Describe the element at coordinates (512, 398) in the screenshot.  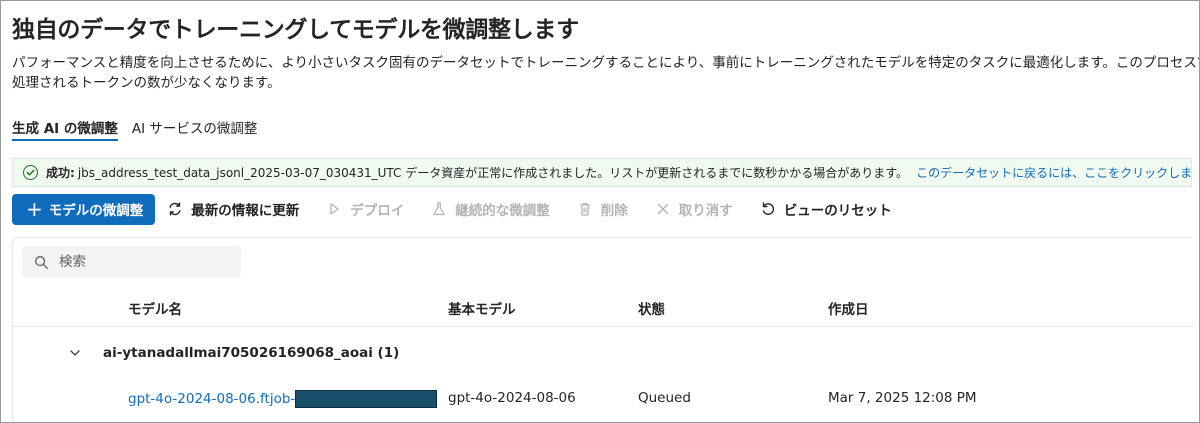
I see `base-model-cell: gpt-4o-2024-08-06` at that location.